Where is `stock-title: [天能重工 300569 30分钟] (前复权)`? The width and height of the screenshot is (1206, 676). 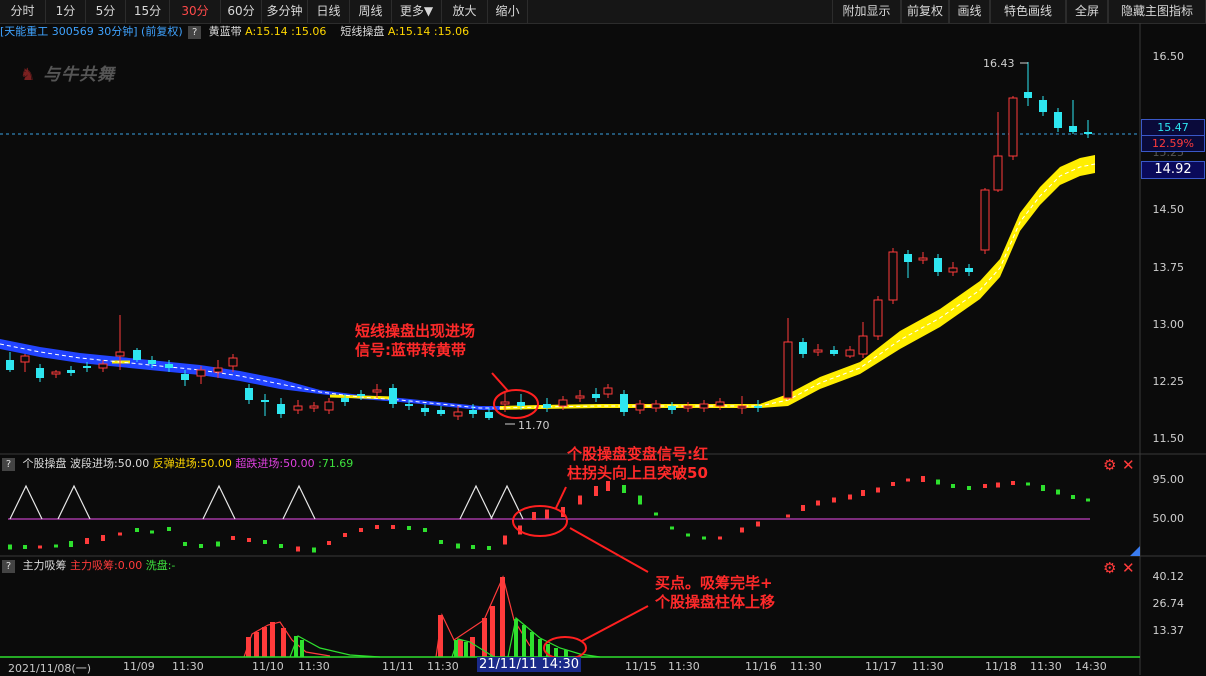 stock-title: [天能重工 300569 30分钟] (前复权) is located at coordinates (91, 31).